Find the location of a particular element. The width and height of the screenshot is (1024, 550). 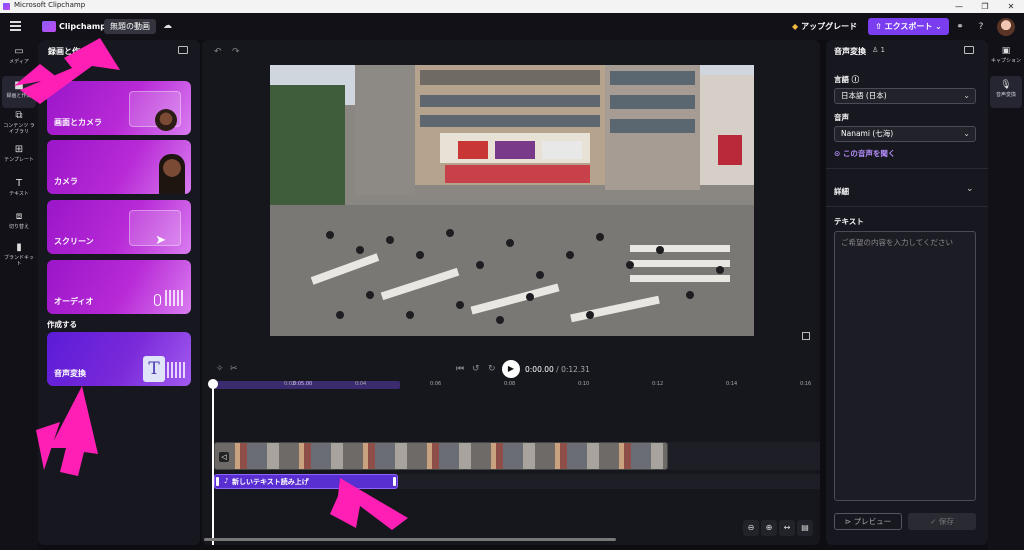

nav-transitions: ⧈ 切り替え is located at coordinates (19, 223).